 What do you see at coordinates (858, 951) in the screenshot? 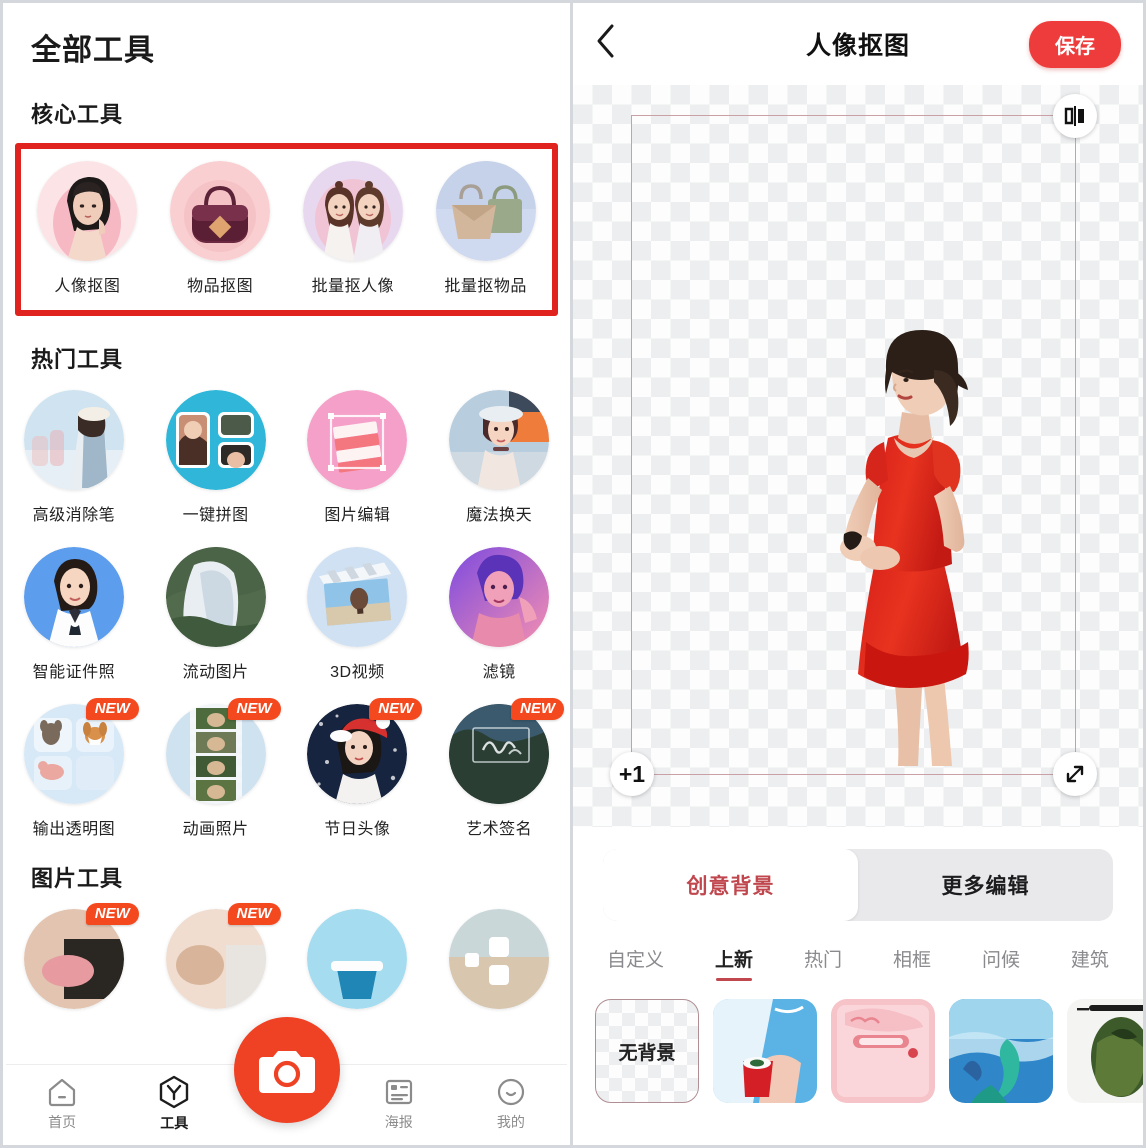
I see `category-tabs: 自定义 上新 热门 相框 问候 建筑` at bounding box center [858, 951].